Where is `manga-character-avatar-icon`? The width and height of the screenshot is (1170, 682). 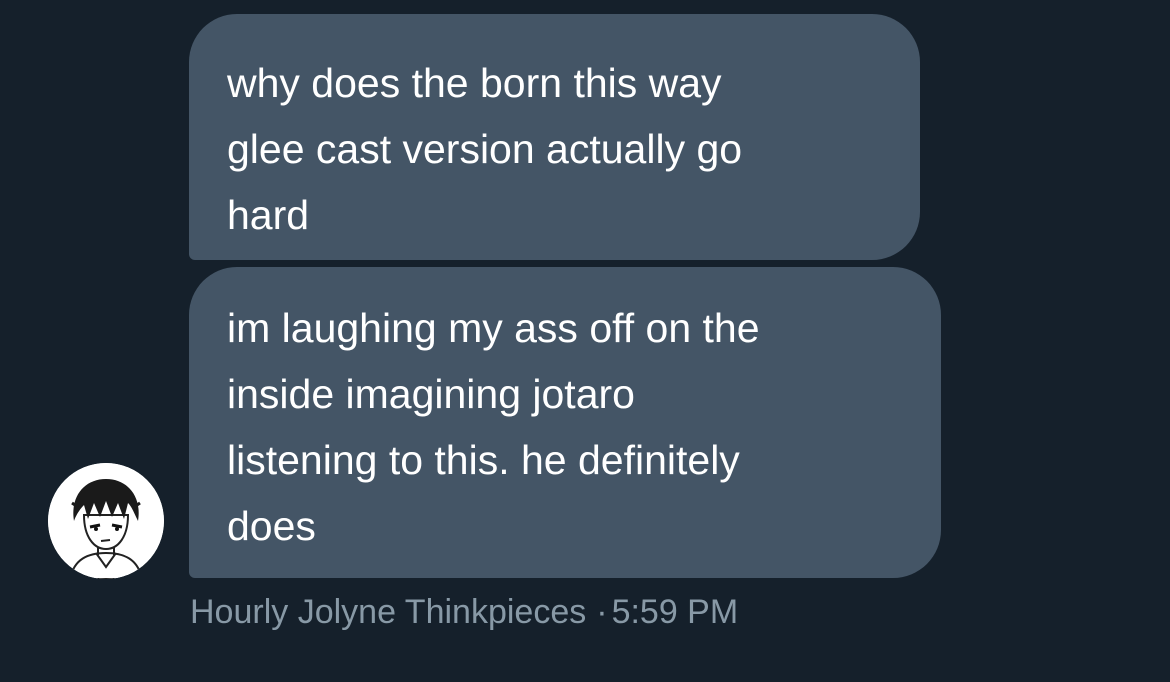 manga-character-avatar-icon is located at coordinates (106, 521).